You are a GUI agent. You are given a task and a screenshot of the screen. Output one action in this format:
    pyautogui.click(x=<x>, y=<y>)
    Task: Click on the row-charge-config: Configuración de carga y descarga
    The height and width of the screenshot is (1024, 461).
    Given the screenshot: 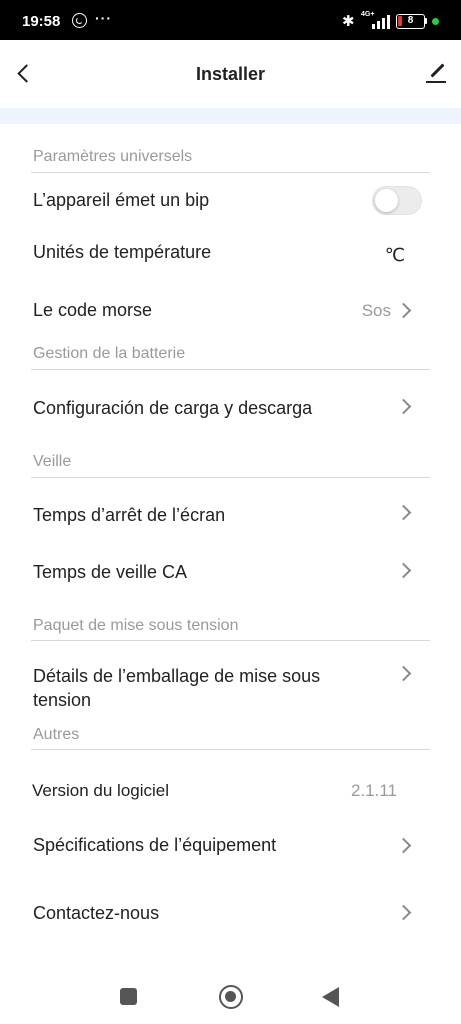 What is the action you would take?
    pyautogui.click(x=230, y=408)
    